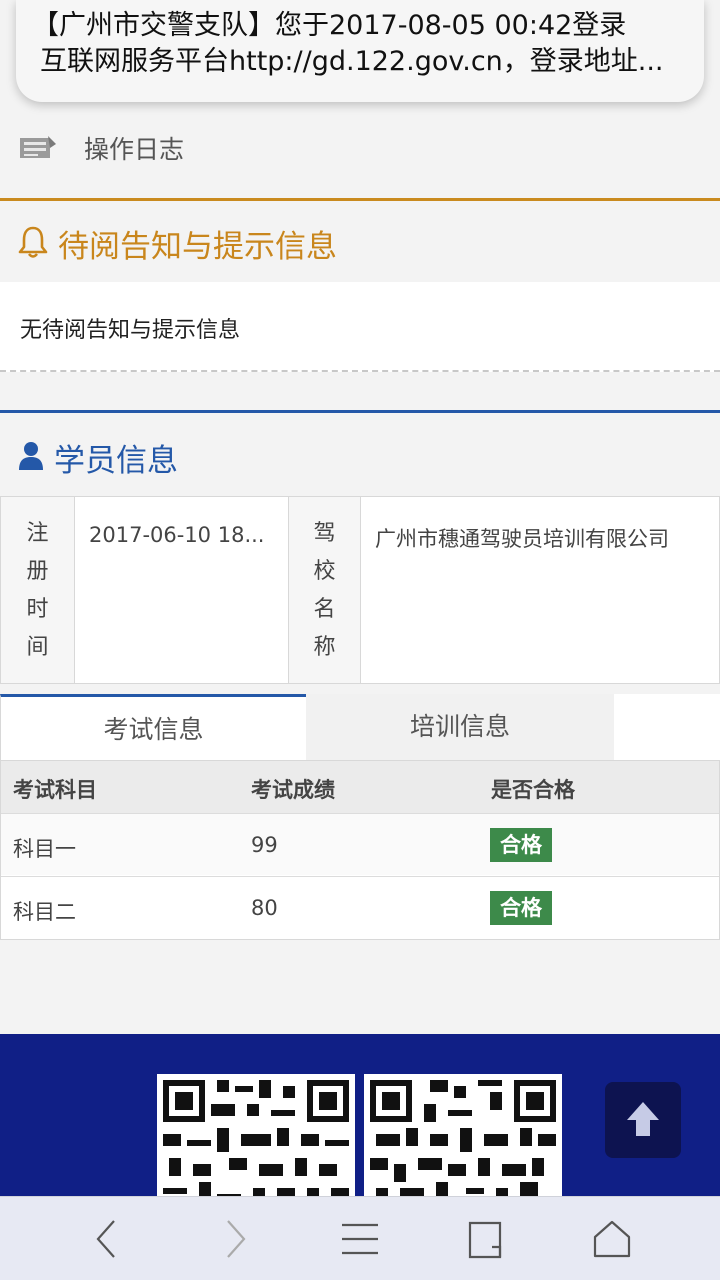  I want to click on back-icon, so click(108, 1239).